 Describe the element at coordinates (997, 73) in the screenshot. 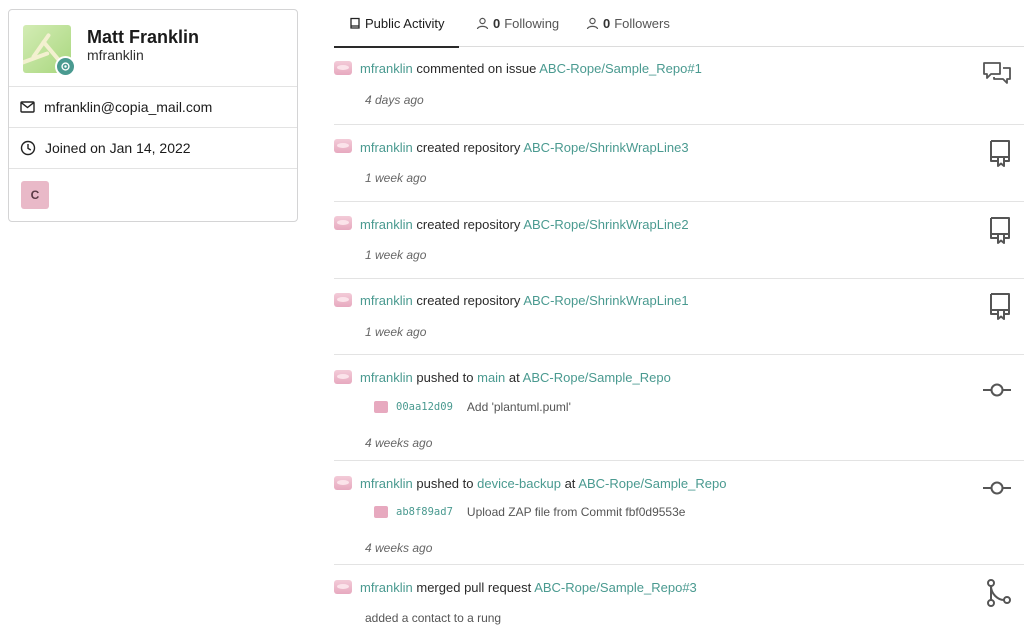

I see `comment-discussion-icon` at that location.